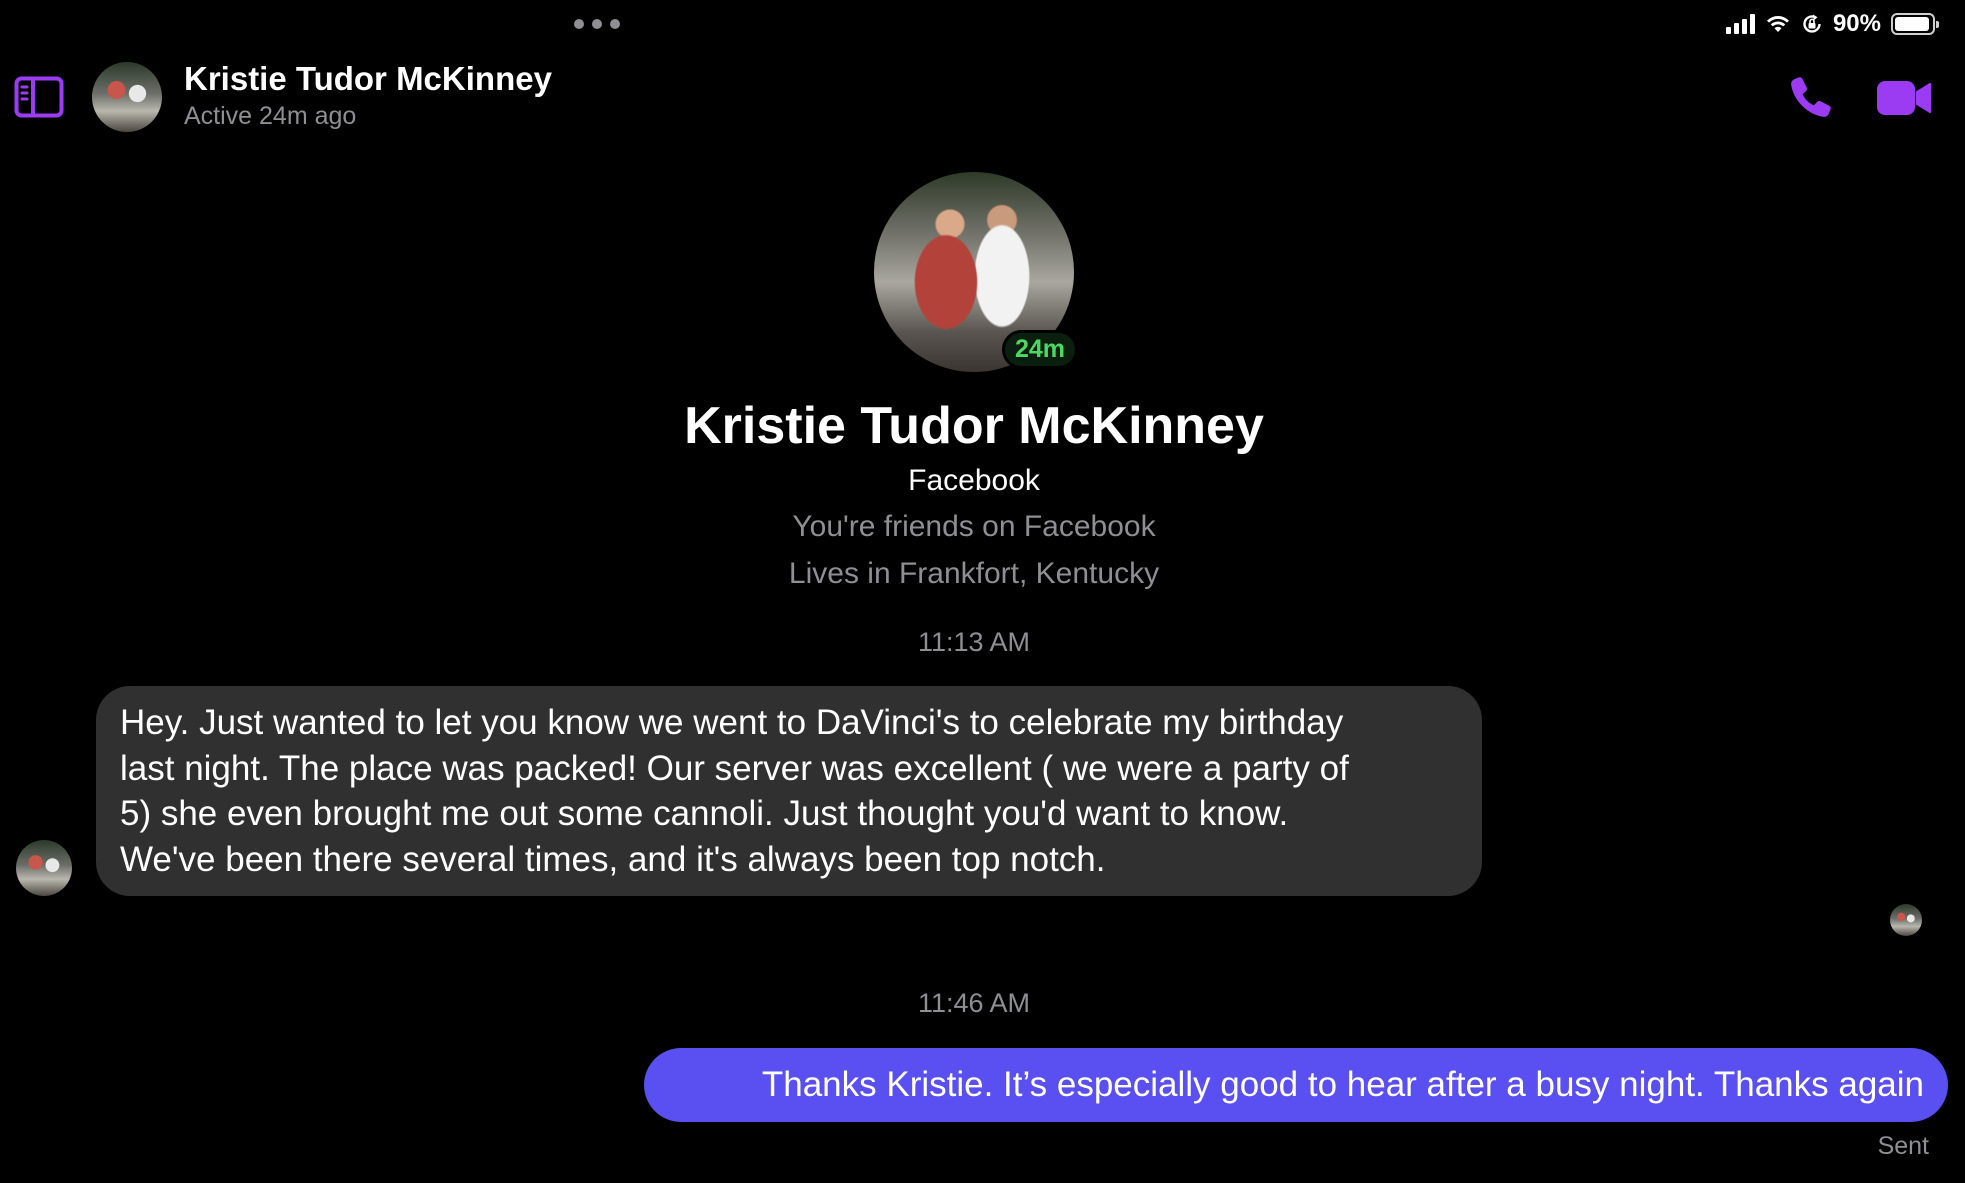  Describe the element at coordinates (1856, 23) in the screenshot. I see `battery-percentage: 90%` at that location.